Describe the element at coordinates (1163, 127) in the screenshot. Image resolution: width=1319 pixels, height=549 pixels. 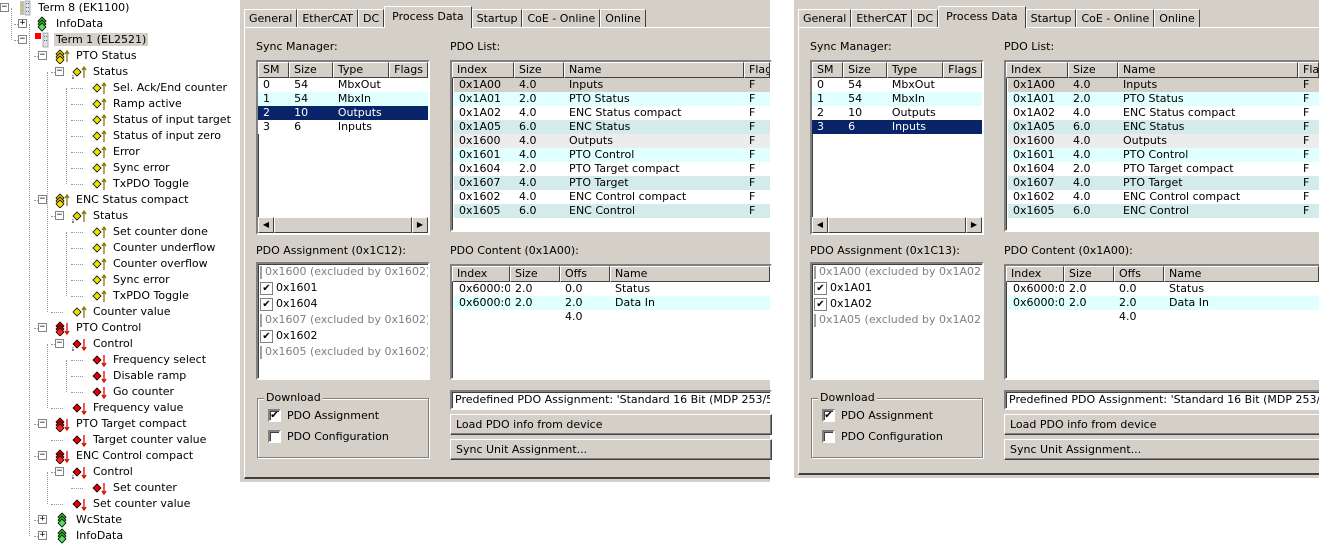
I see `table-row: 0x1A05 6.0 ENC Status F` at that location.